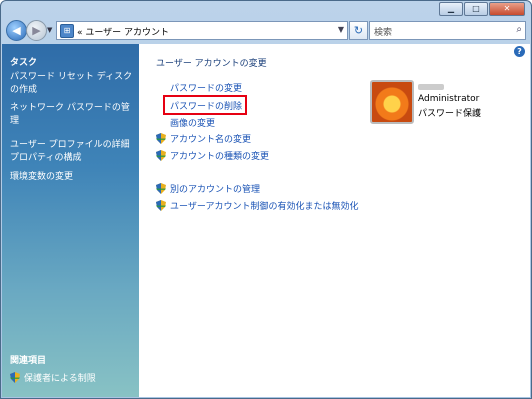 Image resolution: width=532 pixels, height=399 pixels. Describe the element at coordinates (264, 207) in the screenshot. I see `toggle-uac-label: ユーザーアカウント制御の有効化または無効化` at that location.